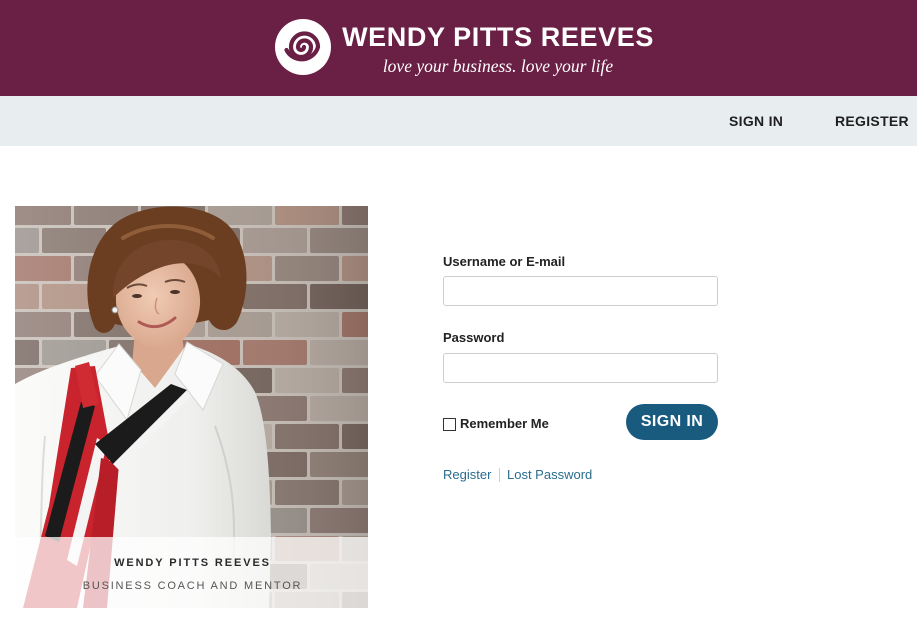 The width and height of the screenshot is (917, 625). Describe the element at coordinates (504, 424) in the screenshot. I see `remember-me-label: Remember Me` at that location.